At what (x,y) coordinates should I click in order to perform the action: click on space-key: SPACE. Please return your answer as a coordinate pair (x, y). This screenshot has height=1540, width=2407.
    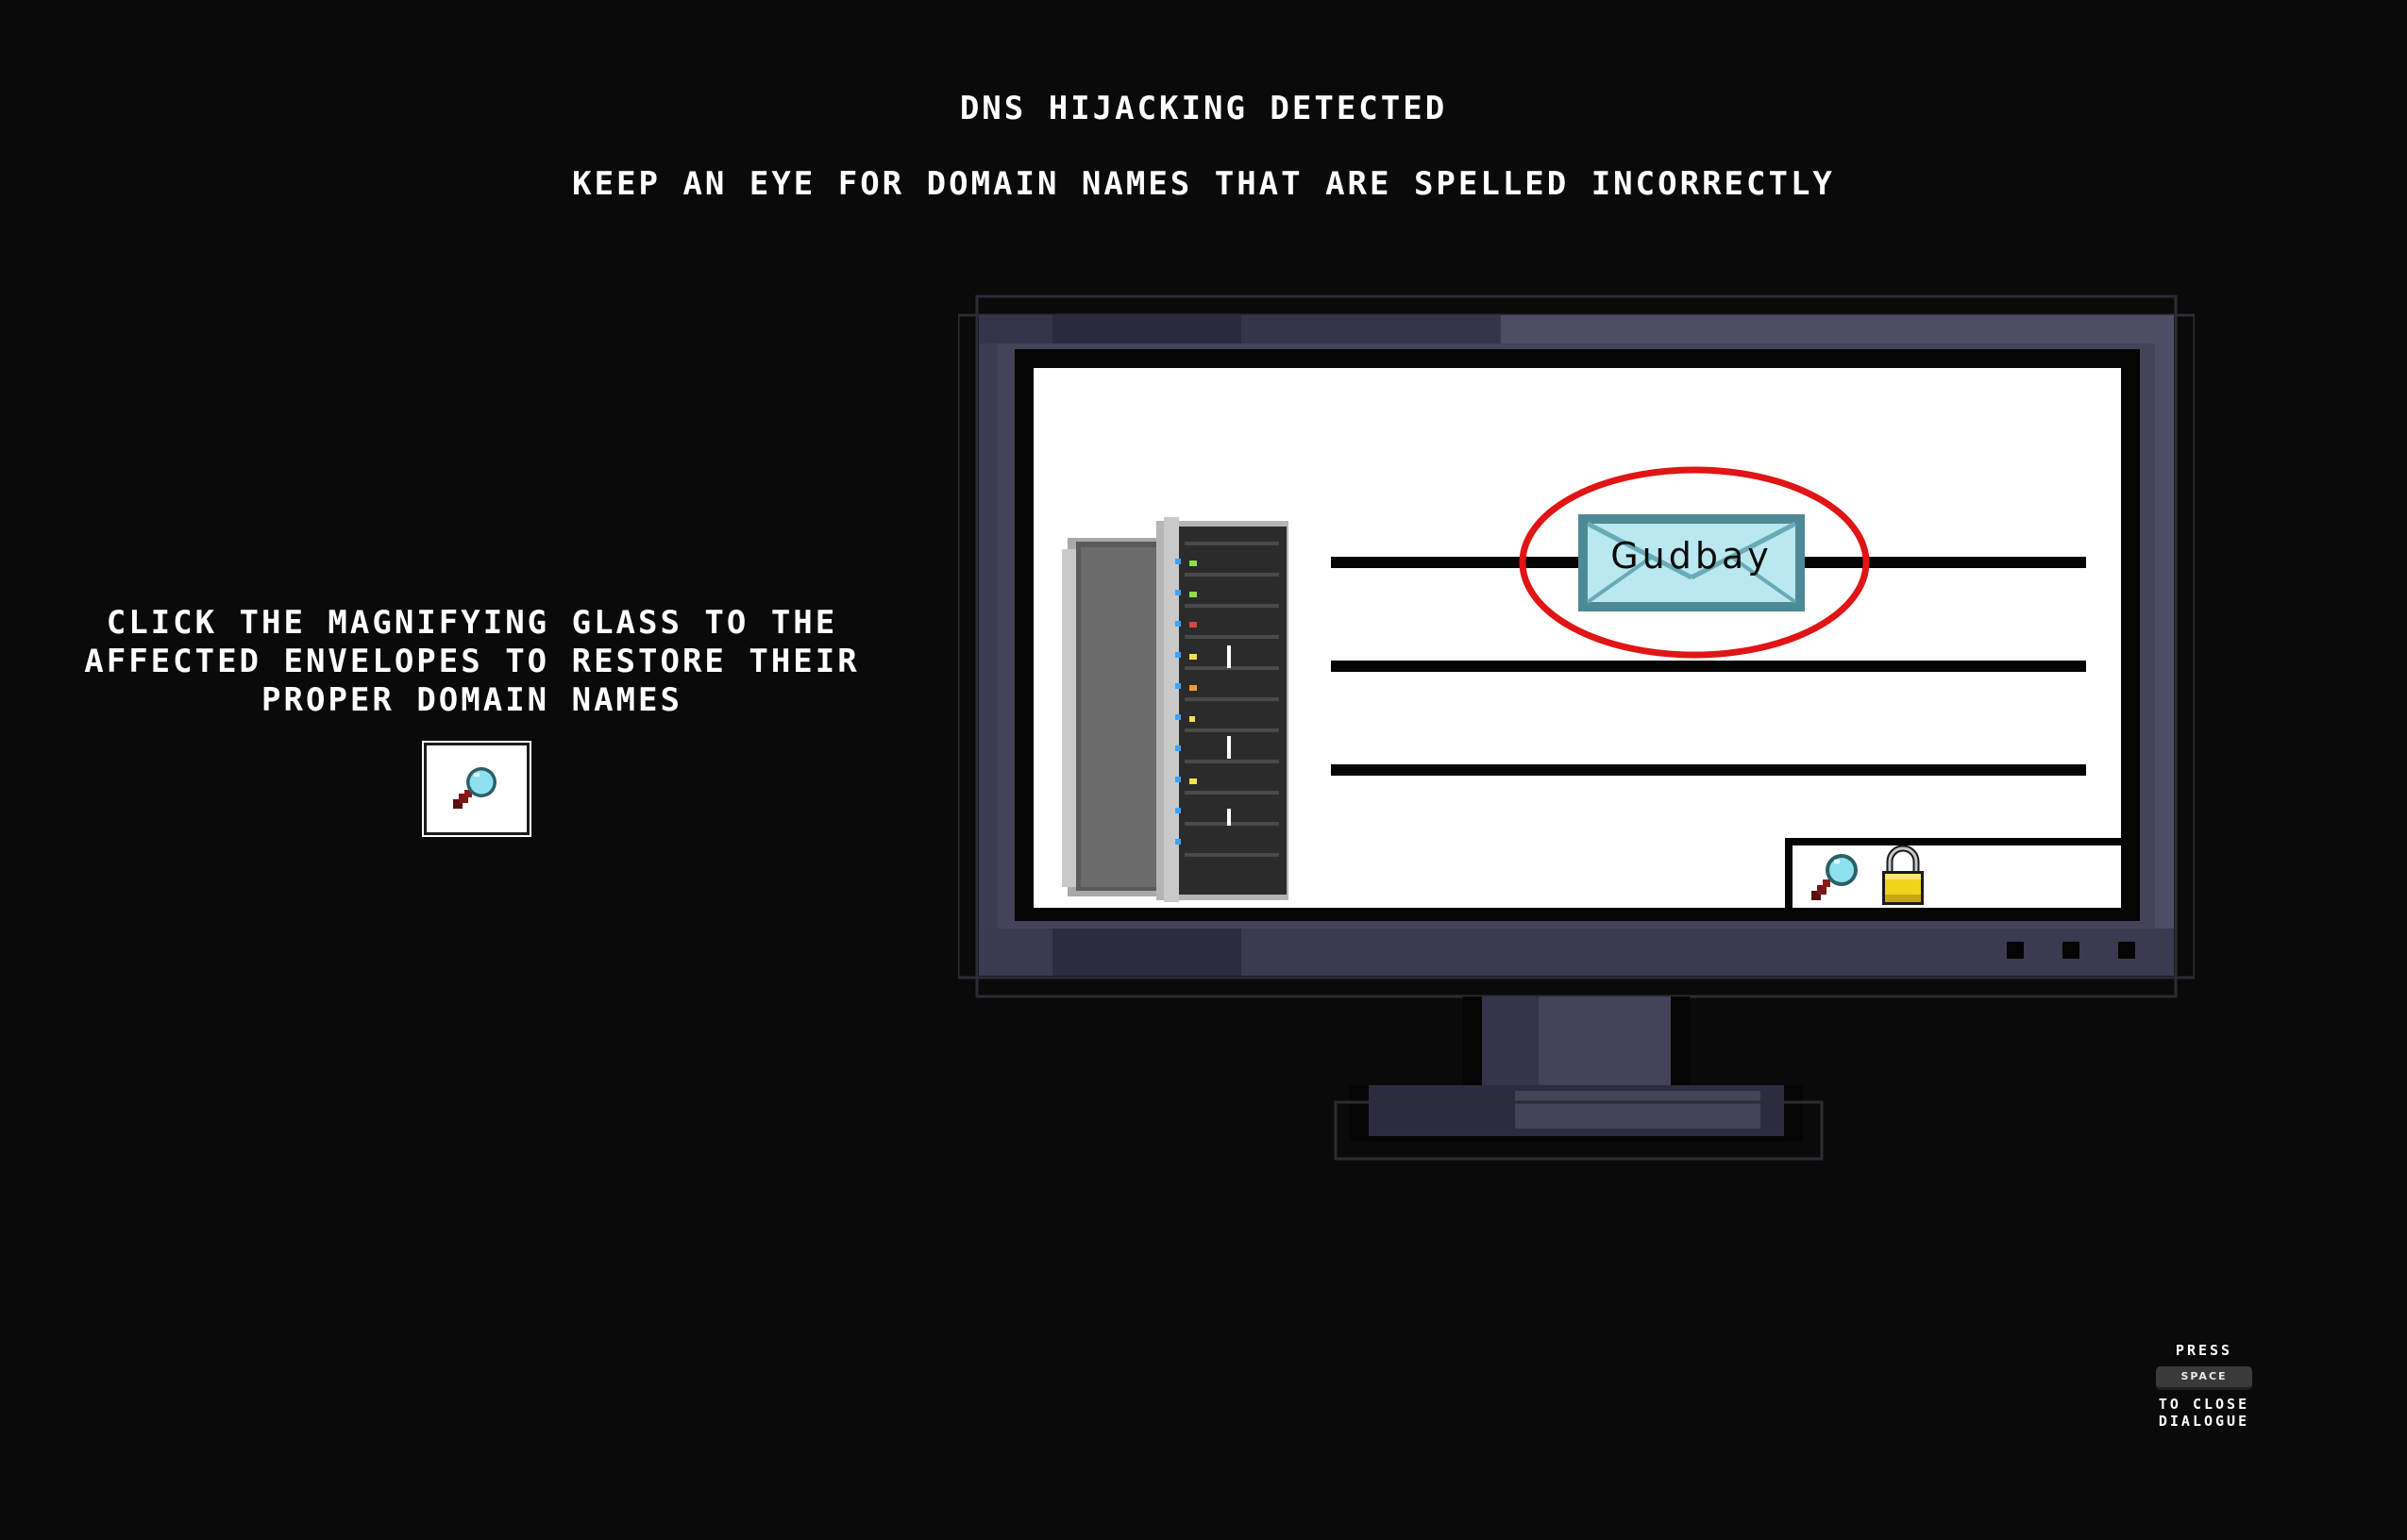
    Looking at the image, I should click on (2204, 1378).